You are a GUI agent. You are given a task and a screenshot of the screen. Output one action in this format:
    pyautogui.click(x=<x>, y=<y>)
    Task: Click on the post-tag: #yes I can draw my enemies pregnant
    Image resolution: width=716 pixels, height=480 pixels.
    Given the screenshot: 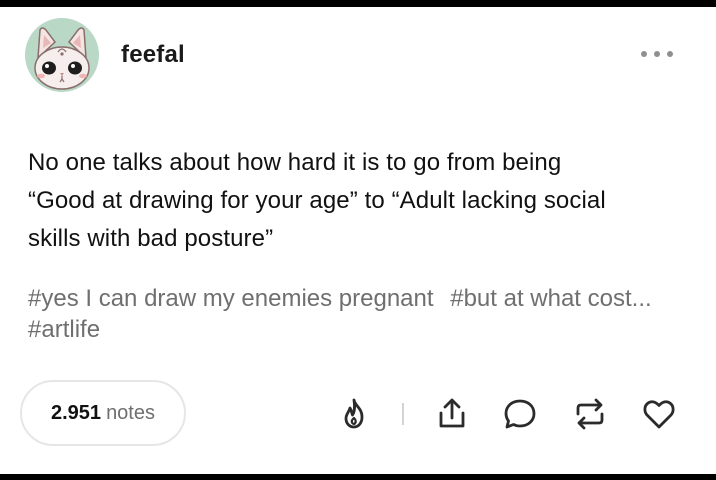 What is the action you would take?
    pyautogui.click(x=231, y=298)
    